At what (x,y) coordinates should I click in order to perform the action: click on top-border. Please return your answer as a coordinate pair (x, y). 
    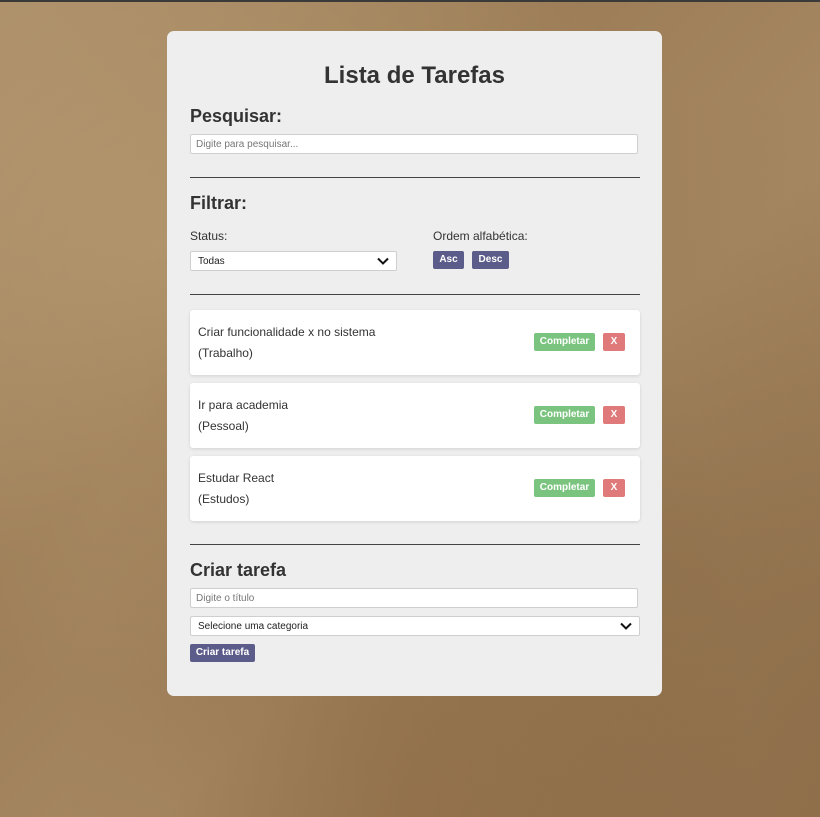
    Looking at the image, I should click on (410, 1).